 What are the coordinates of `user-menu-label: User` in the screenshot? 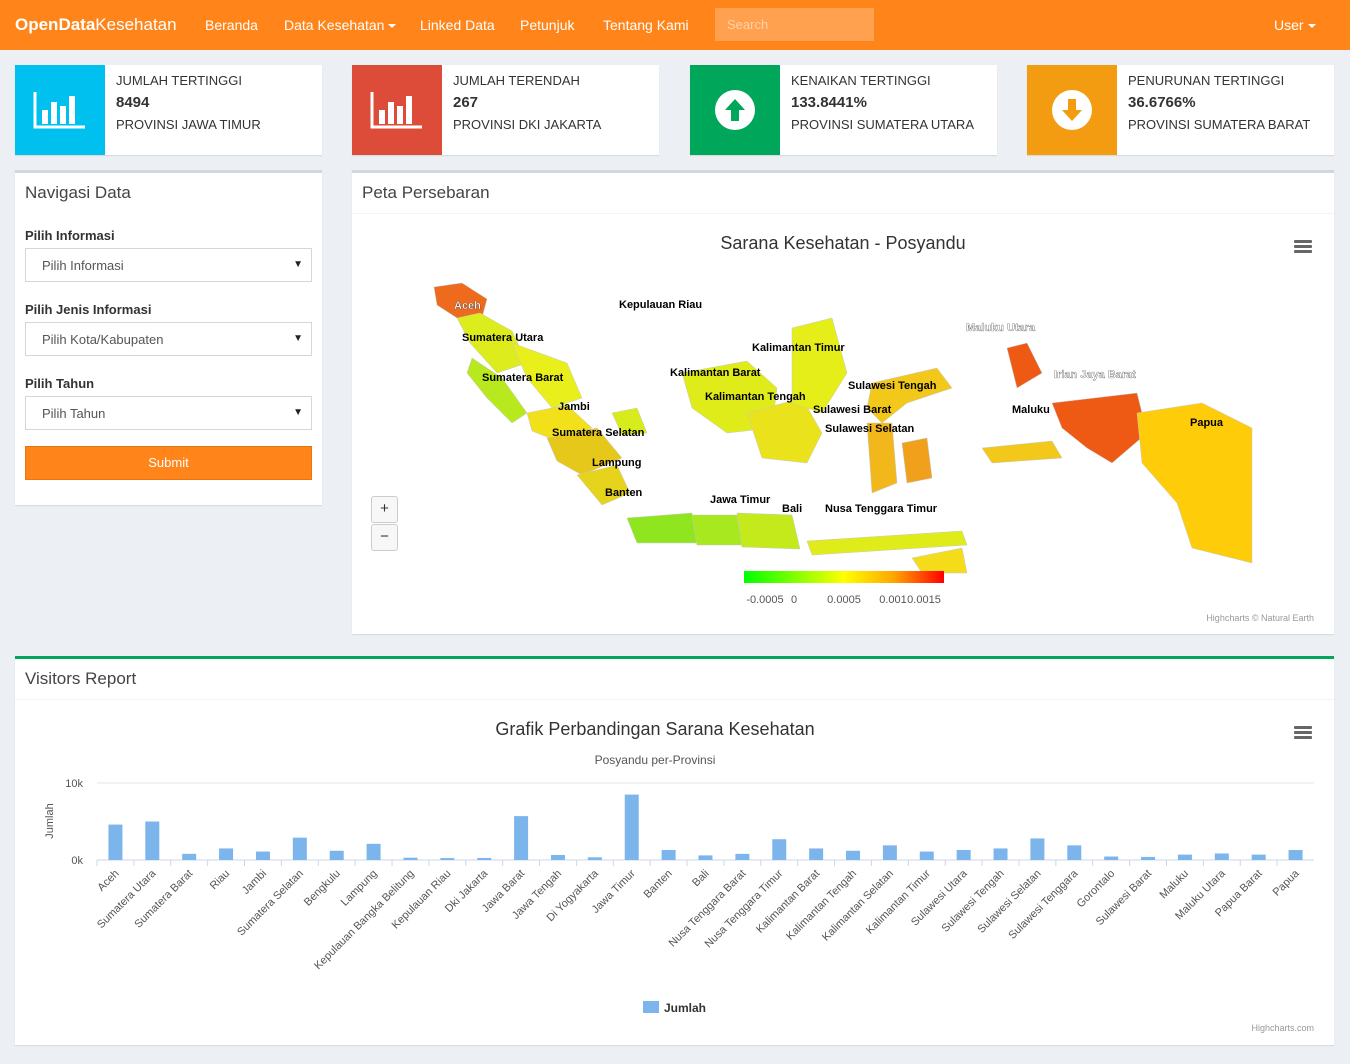 It's located at (1289, 25).